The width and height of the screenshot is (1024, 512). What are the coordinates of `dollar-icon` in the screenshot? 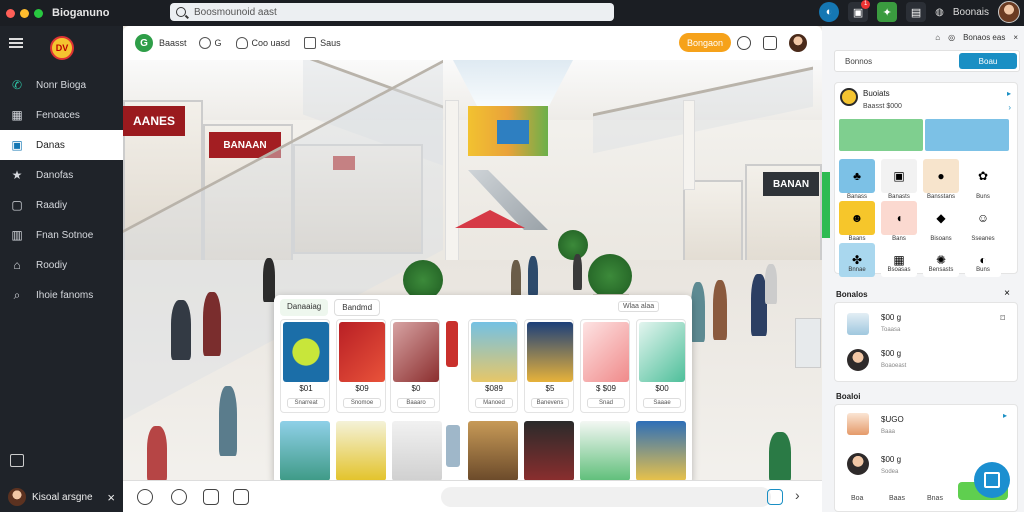 It's located at (145, 497).